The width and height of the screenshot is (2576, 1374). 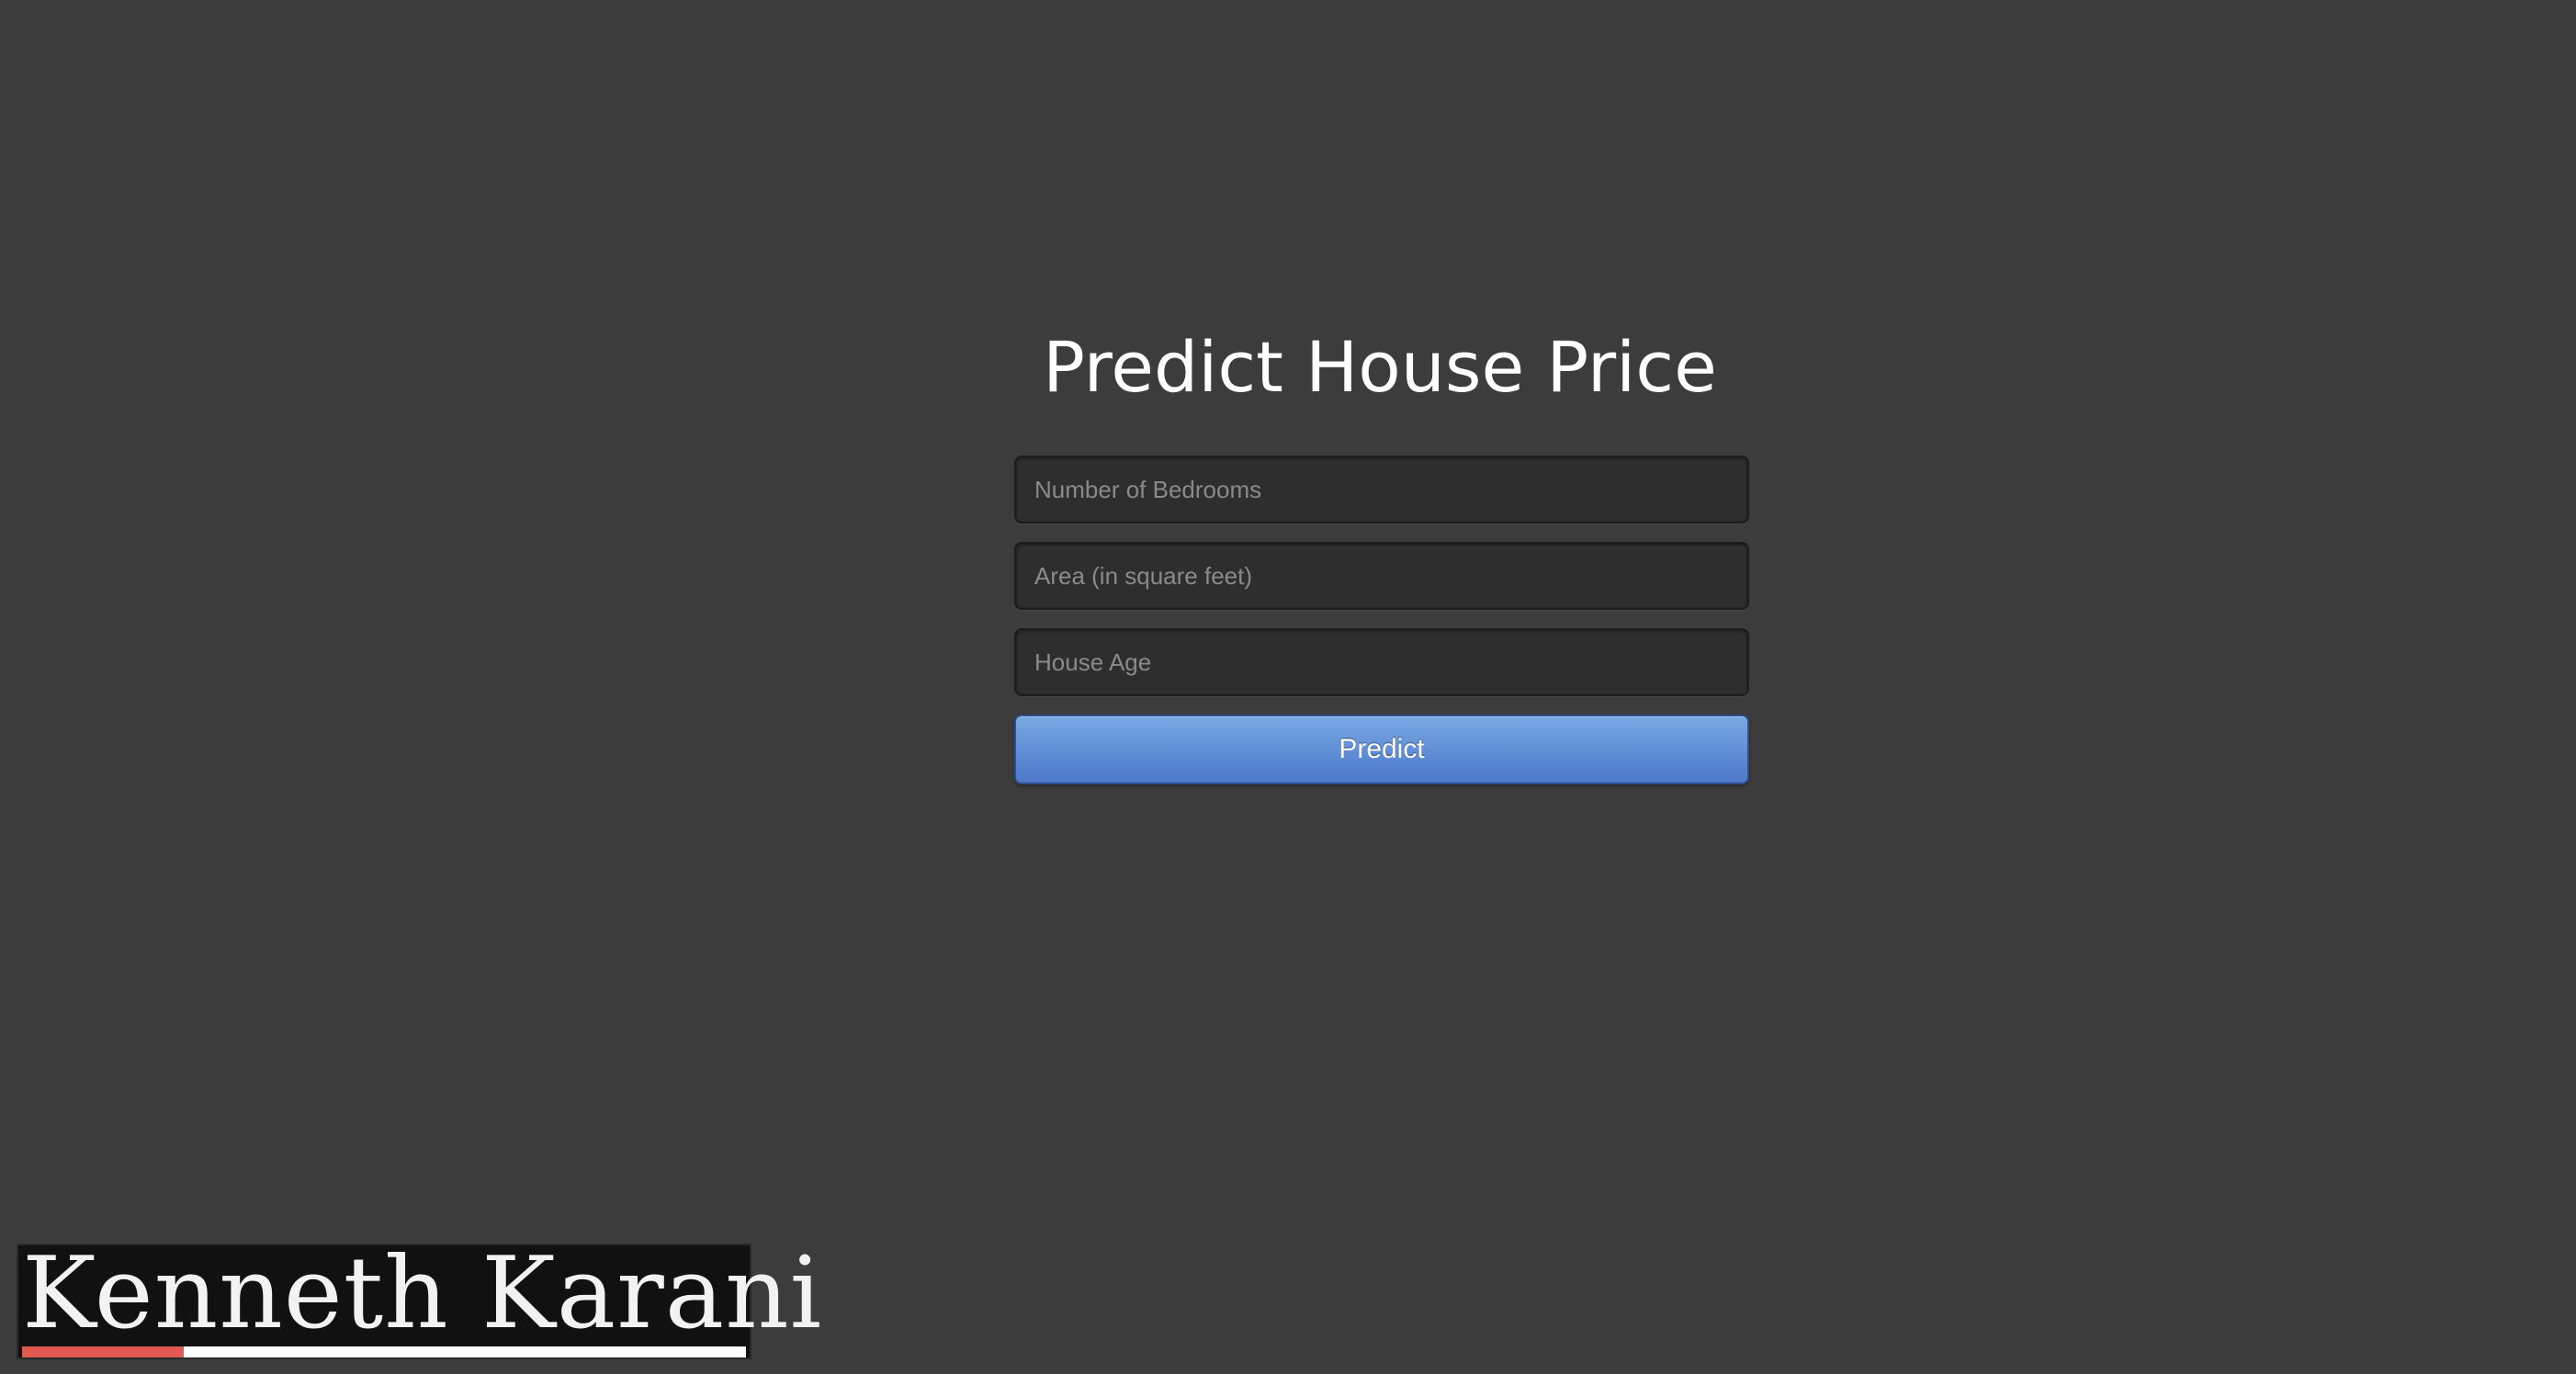 What do you see at coordinates (384, 1351) in the screenshot?
I see `signature-underline` at bounding box center [384, 1351].